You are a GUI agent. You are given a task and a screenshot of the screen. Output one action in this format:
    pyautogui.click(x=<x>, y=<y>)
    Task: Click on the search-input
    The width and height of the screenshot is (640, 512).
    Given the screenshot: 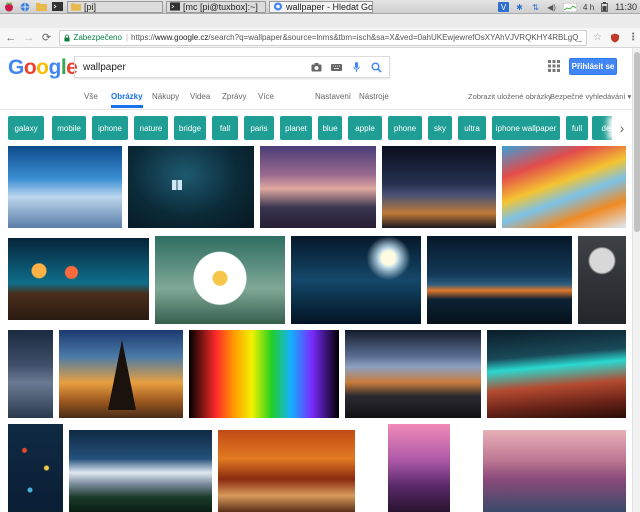 What is the action you would take?
    pyautogui.click(x=193, y=67)
    